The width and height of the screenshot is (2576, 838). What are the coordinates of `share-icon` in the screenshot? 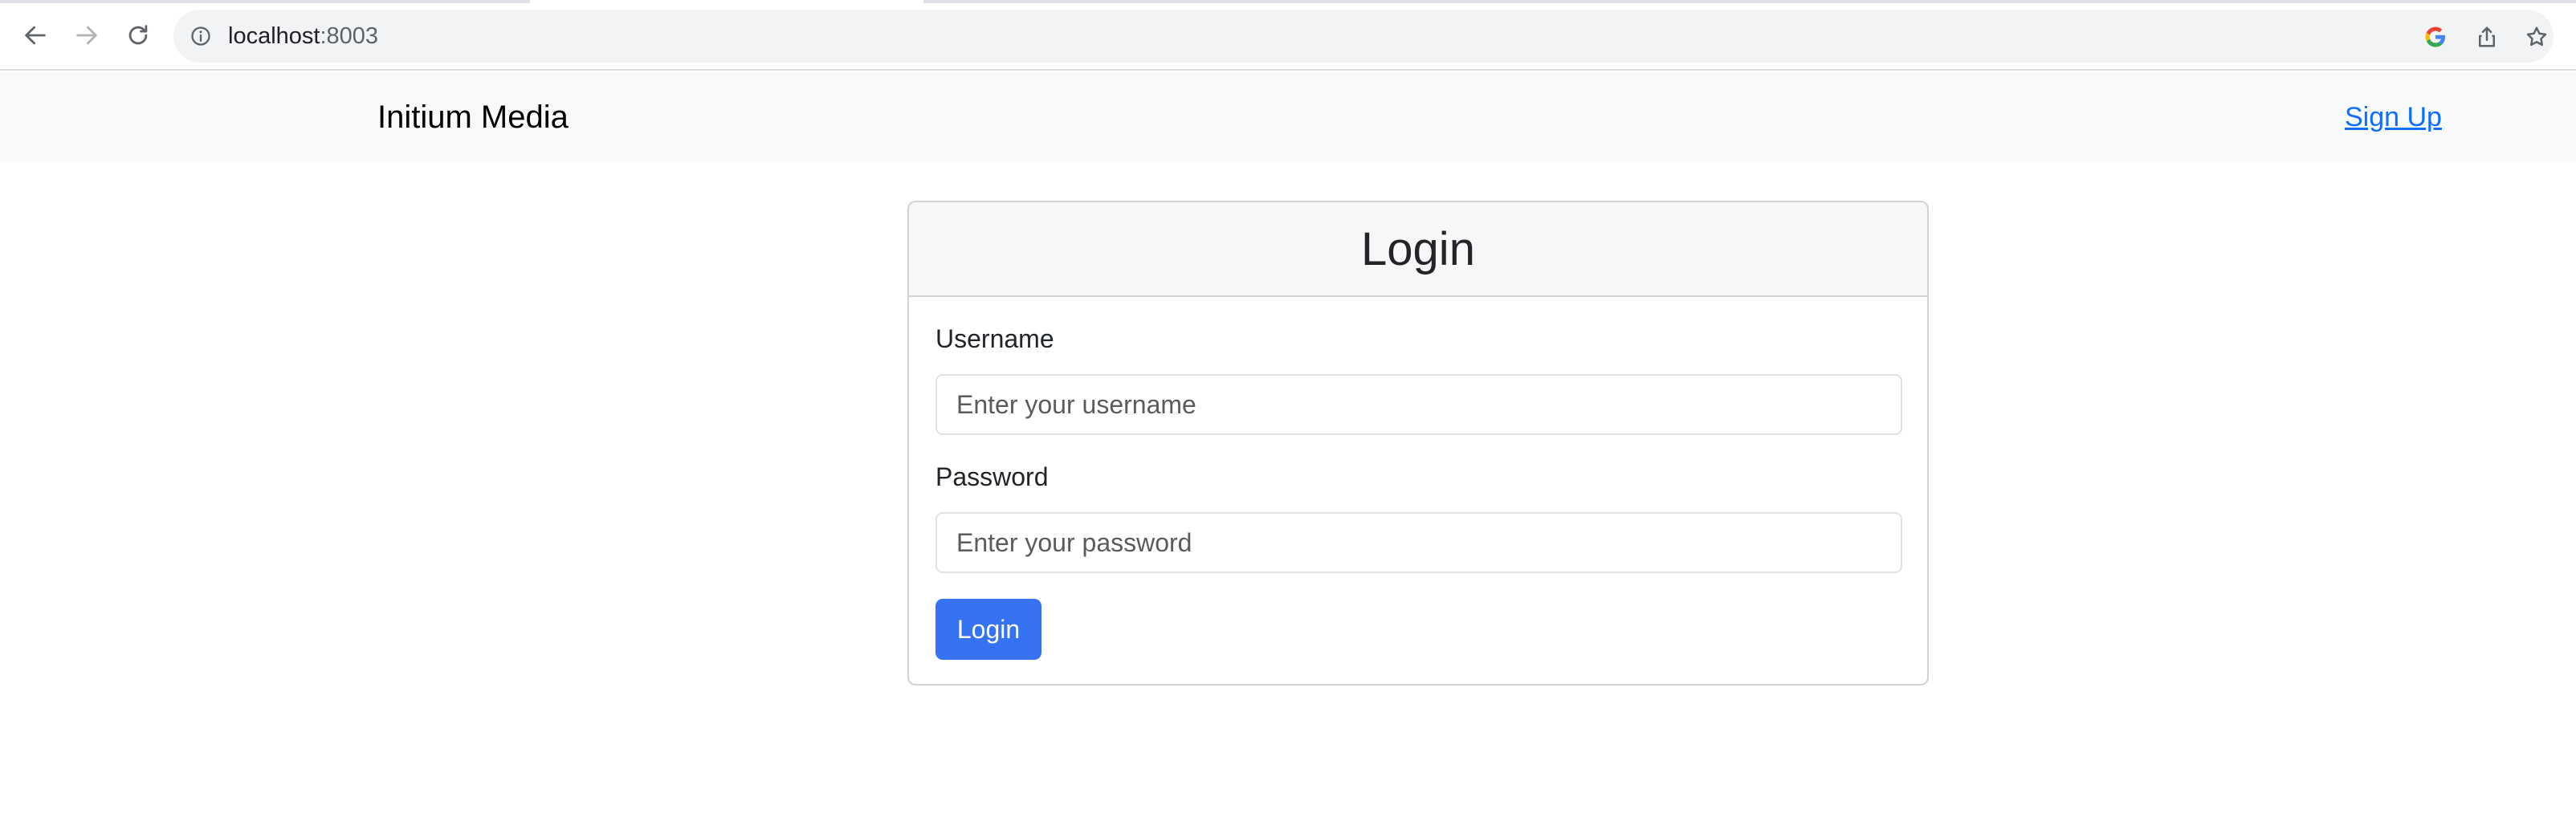 It's located at (2487, 37).